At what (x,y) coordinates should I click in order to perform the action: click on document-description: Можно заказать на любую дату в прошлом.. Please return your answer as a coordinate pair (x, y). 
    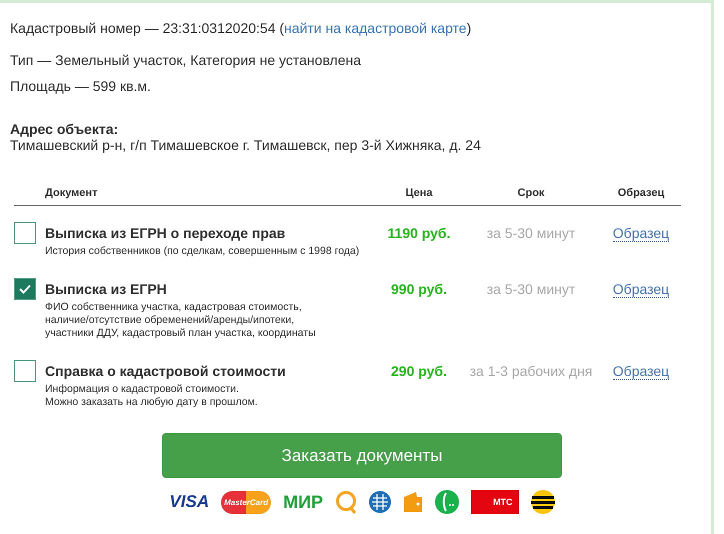
    Looking at the image, I should click on (152, 402).